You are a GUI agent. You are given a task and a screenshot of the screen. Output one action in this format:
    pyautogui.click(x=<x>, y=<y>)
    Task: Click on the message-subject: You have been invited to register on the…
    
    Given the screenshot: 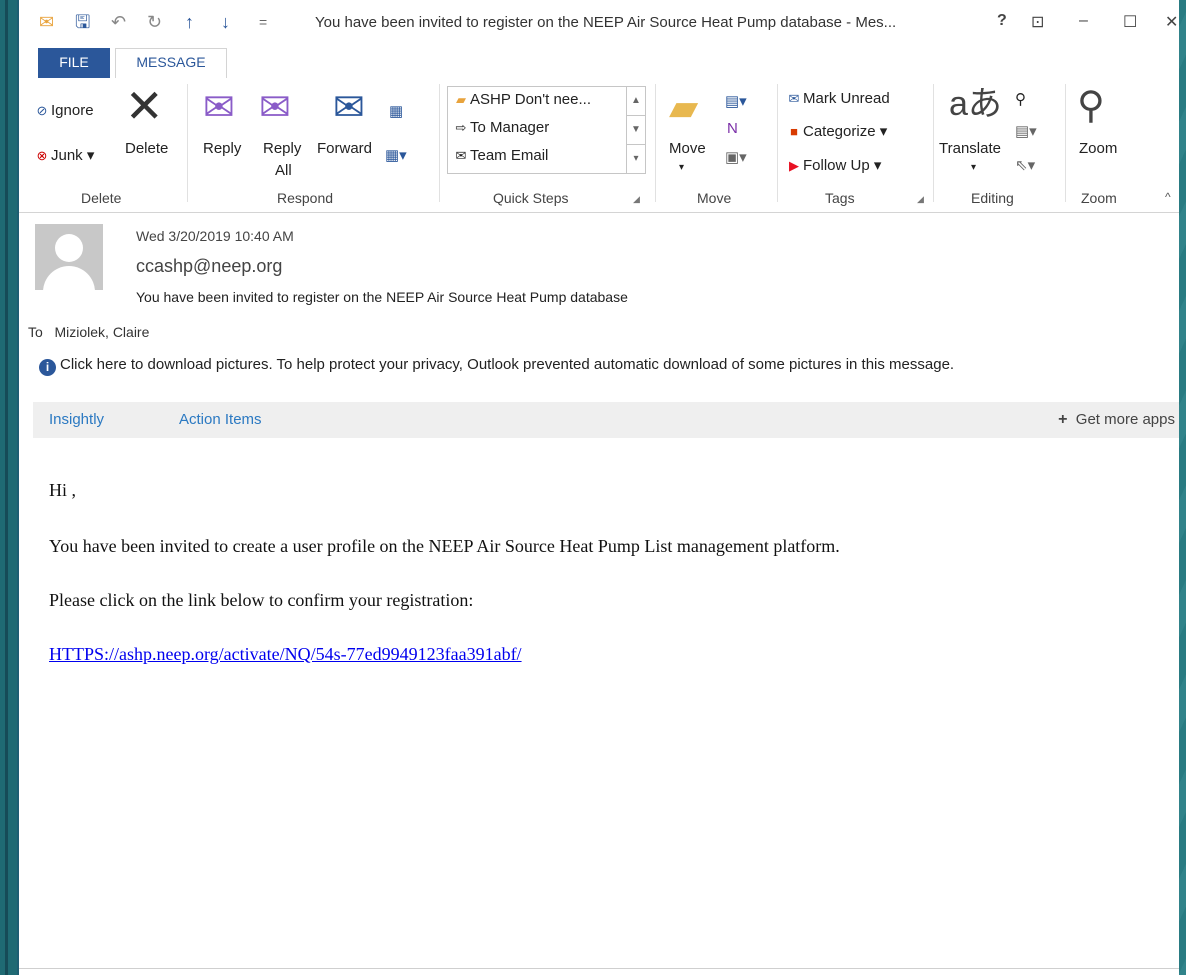 What is the action you would take?
    pyautogui.click(x=382, y=297)
    